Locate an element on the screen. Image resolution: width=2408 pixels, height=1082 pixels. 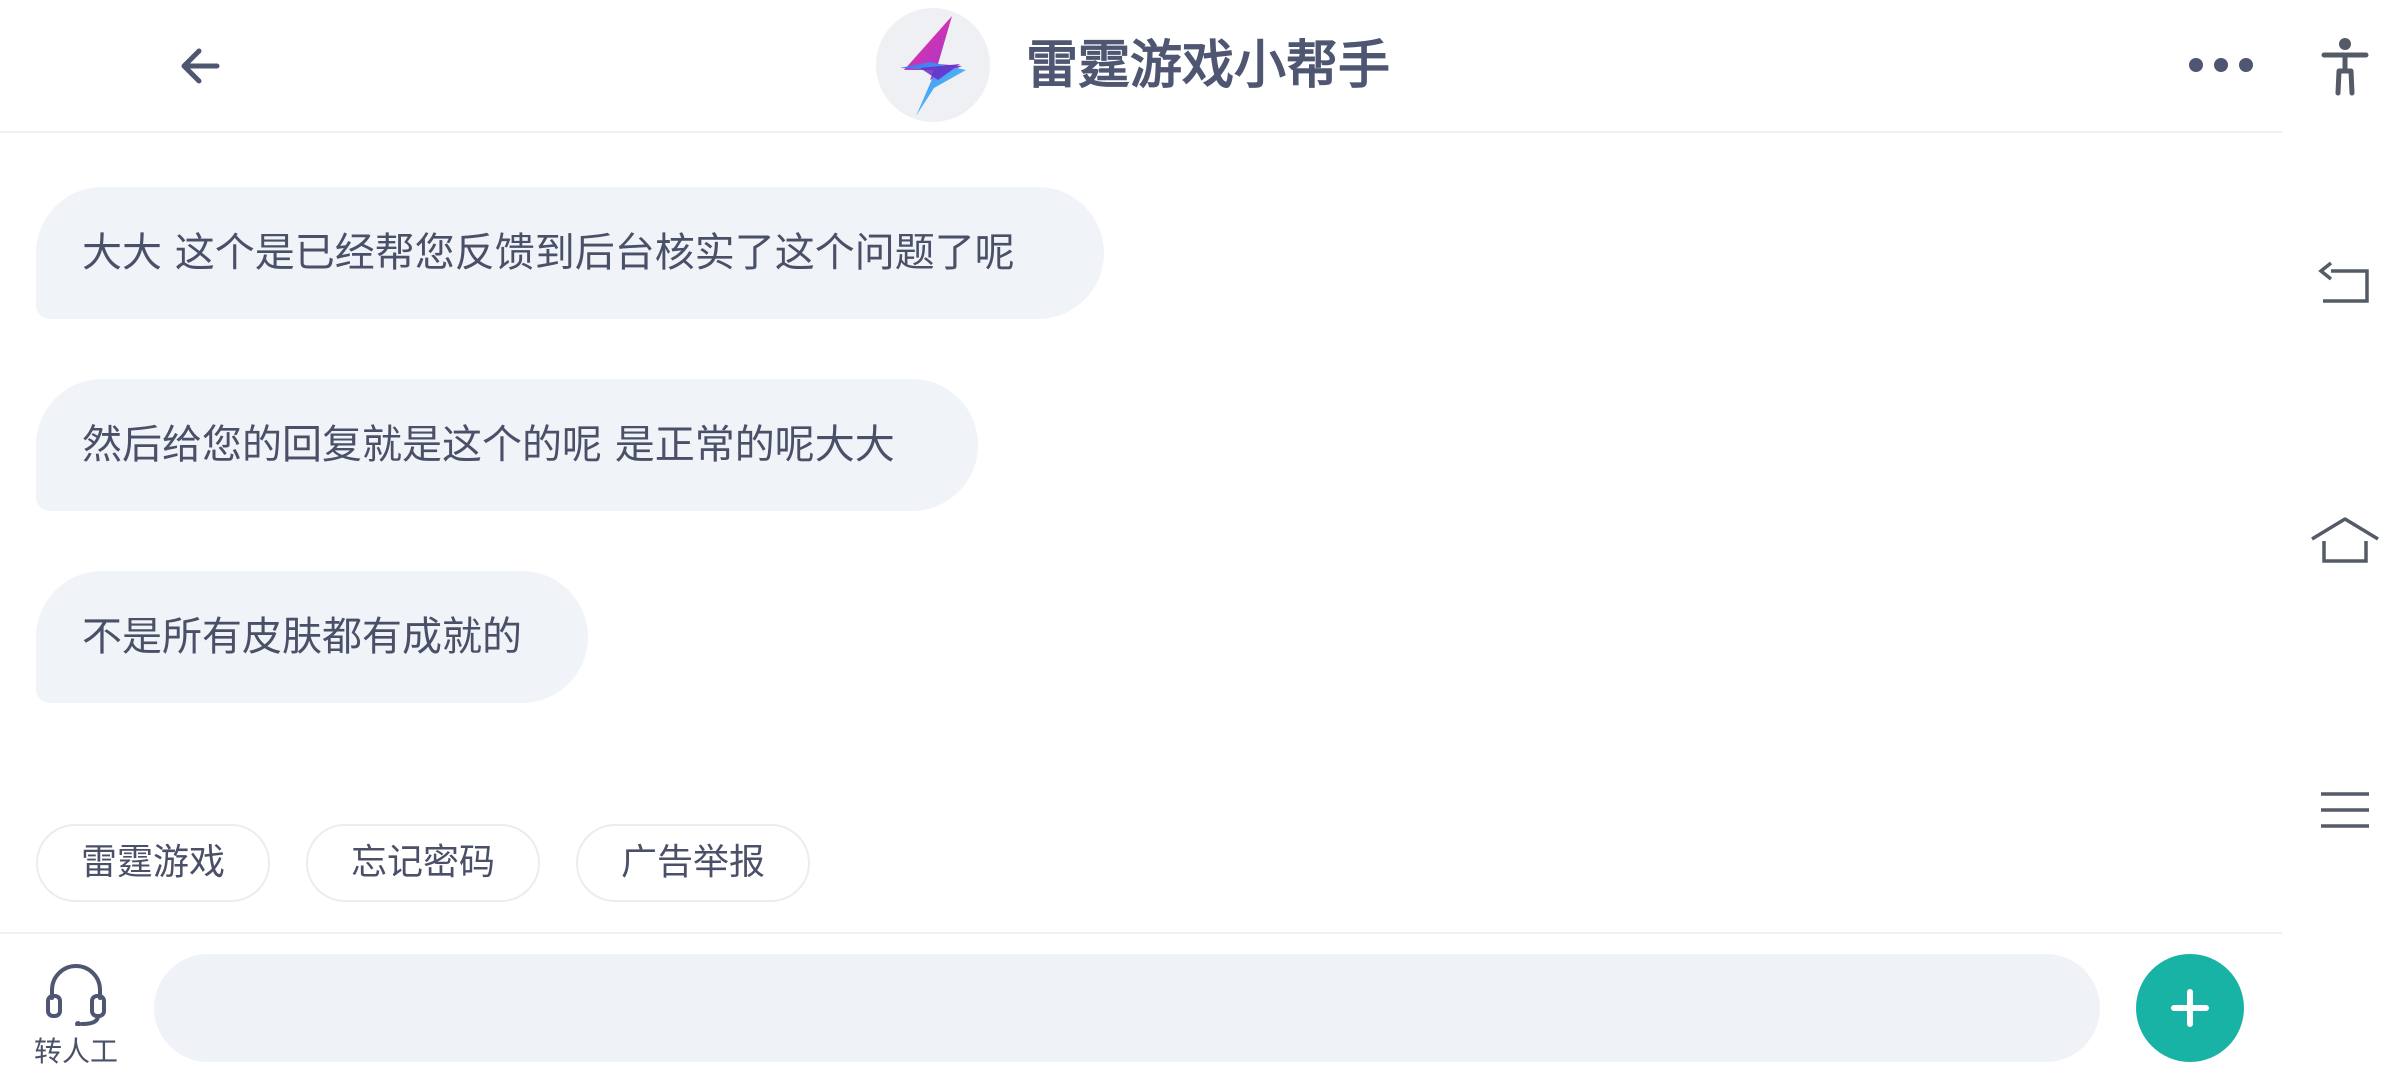
avatar is located at coordinates (933, 65).